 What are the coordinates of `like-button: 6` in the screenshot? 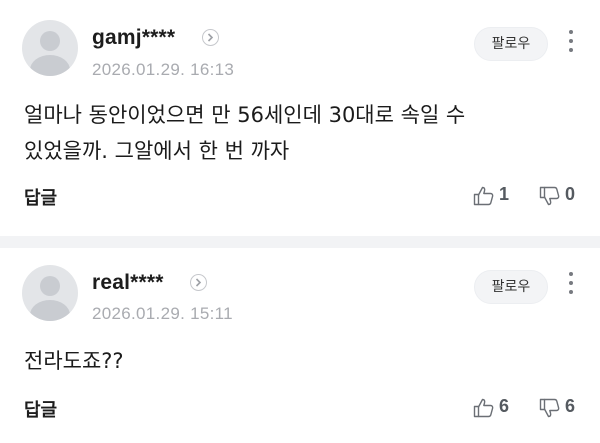 It's located at (493, 408).